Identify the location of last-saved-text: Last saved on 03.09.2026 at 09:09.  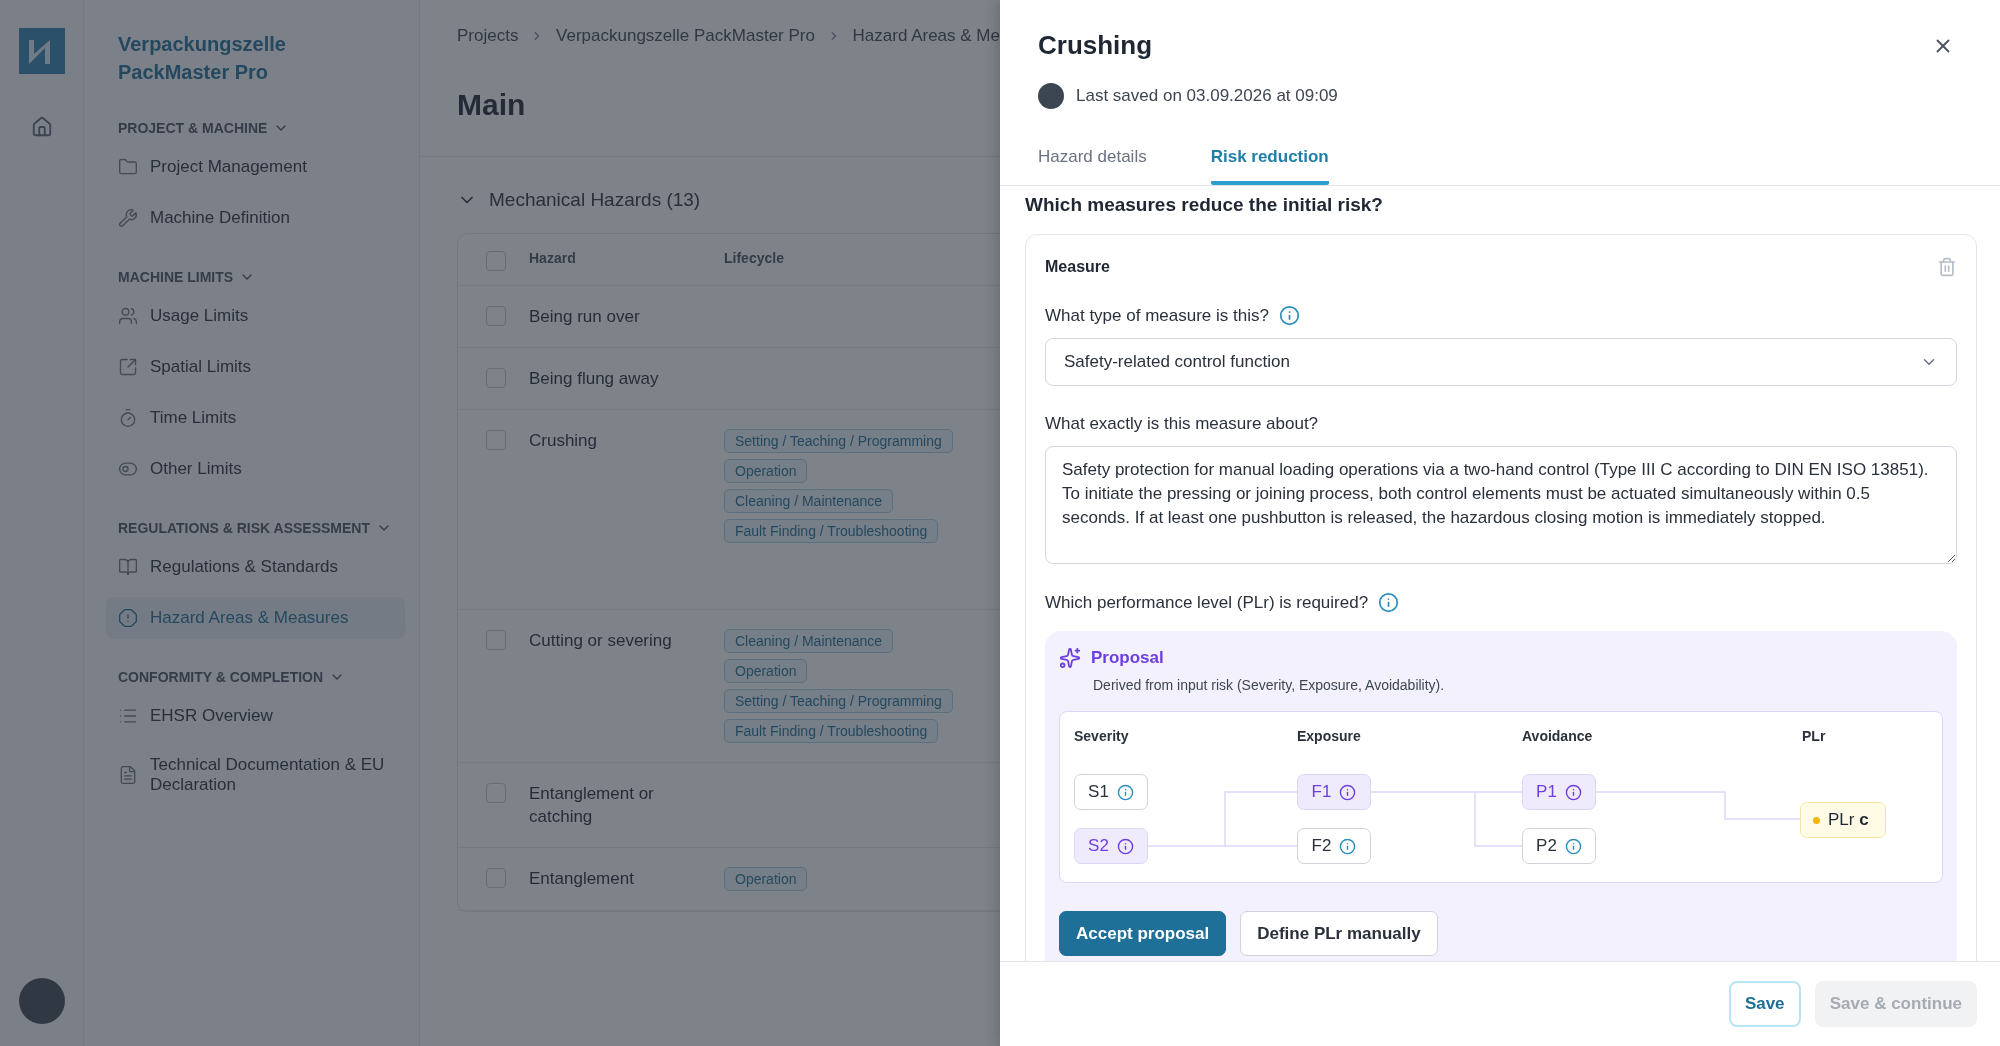
(1207, 96).